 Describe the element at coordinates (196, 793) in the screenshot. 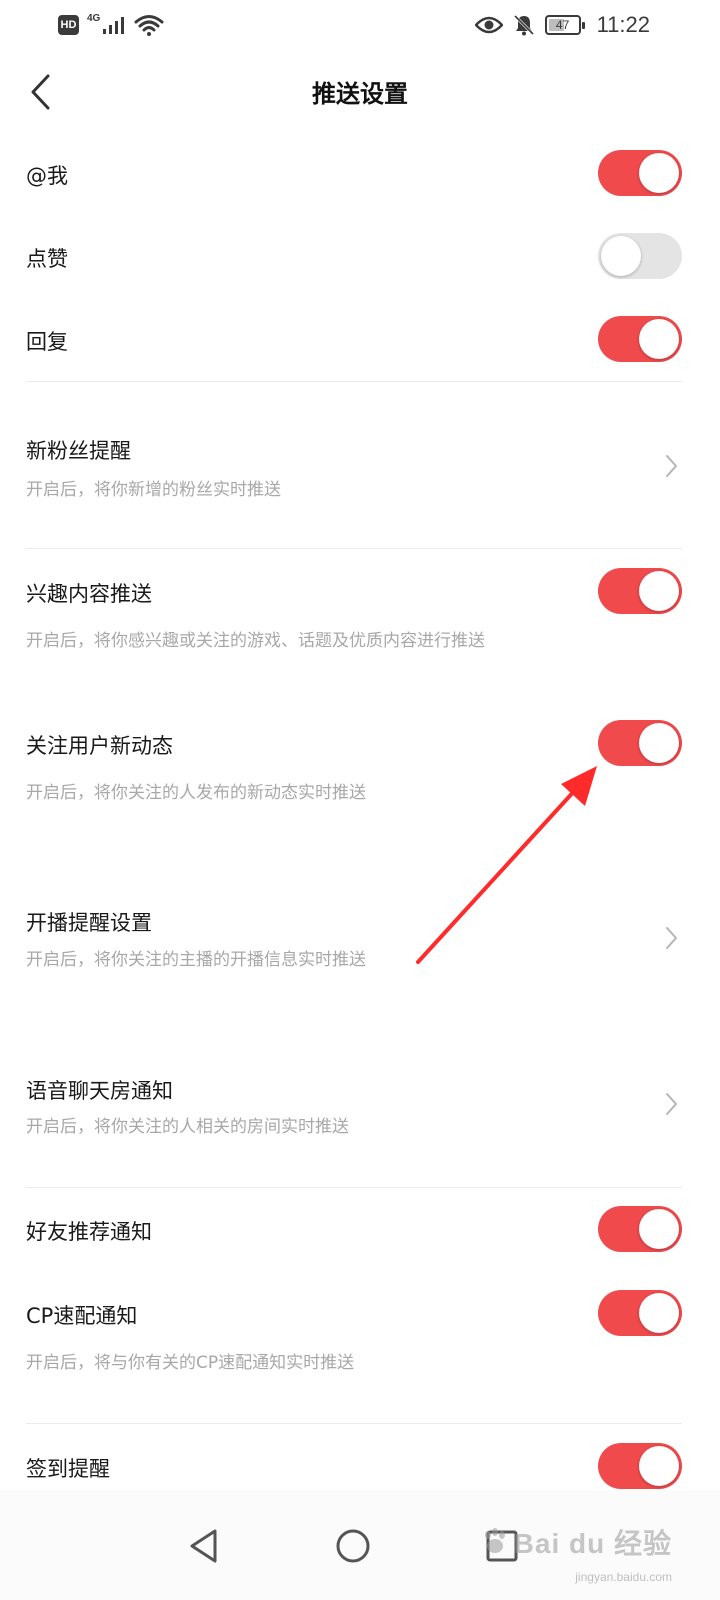

I see `setting-description: 开启后，将你关注的人发布的新动态实时推送` at that location.